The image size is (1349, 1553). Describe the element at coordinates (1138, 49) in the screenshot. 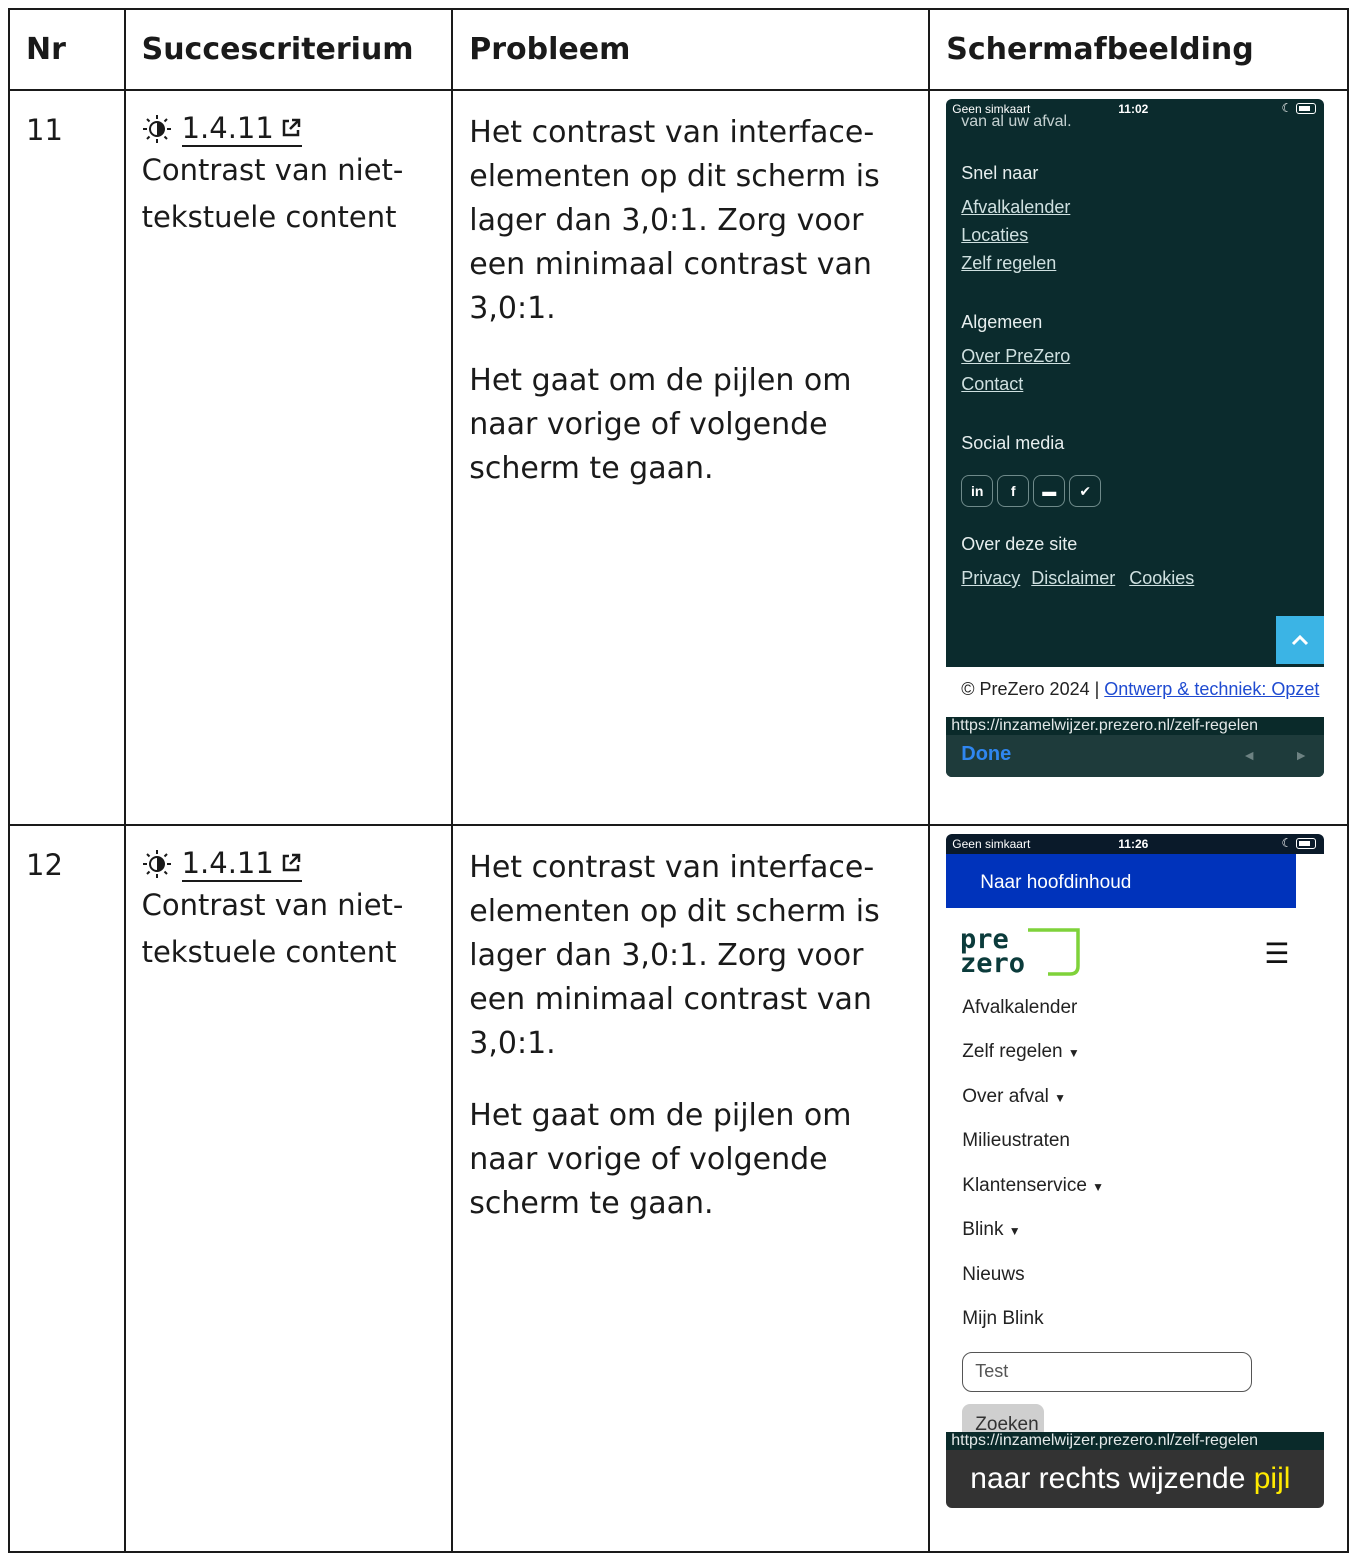

I see `header-screenshot: Schermafbeelding` at that location.